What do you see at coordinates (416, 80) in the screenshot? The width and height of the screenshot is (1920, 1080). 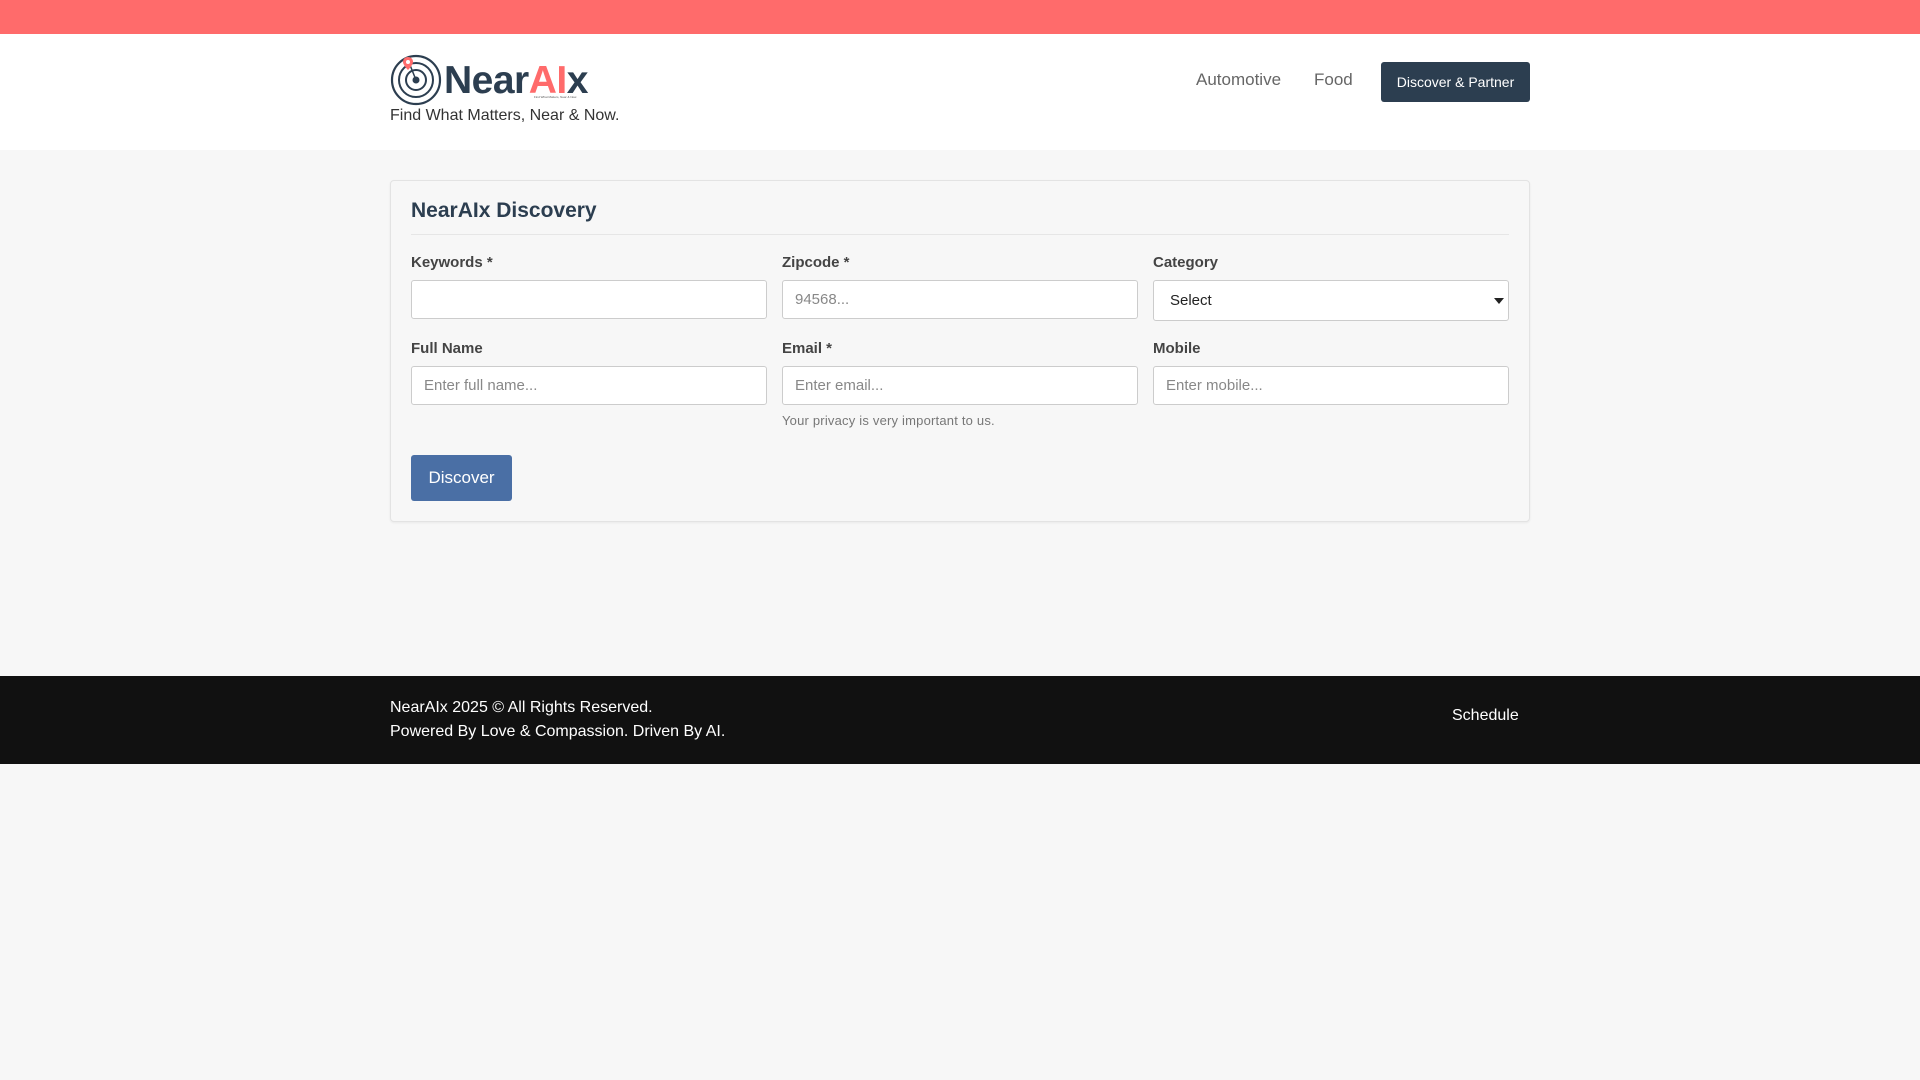 I see `radar-target-icon` at bounding box center [416, 80].